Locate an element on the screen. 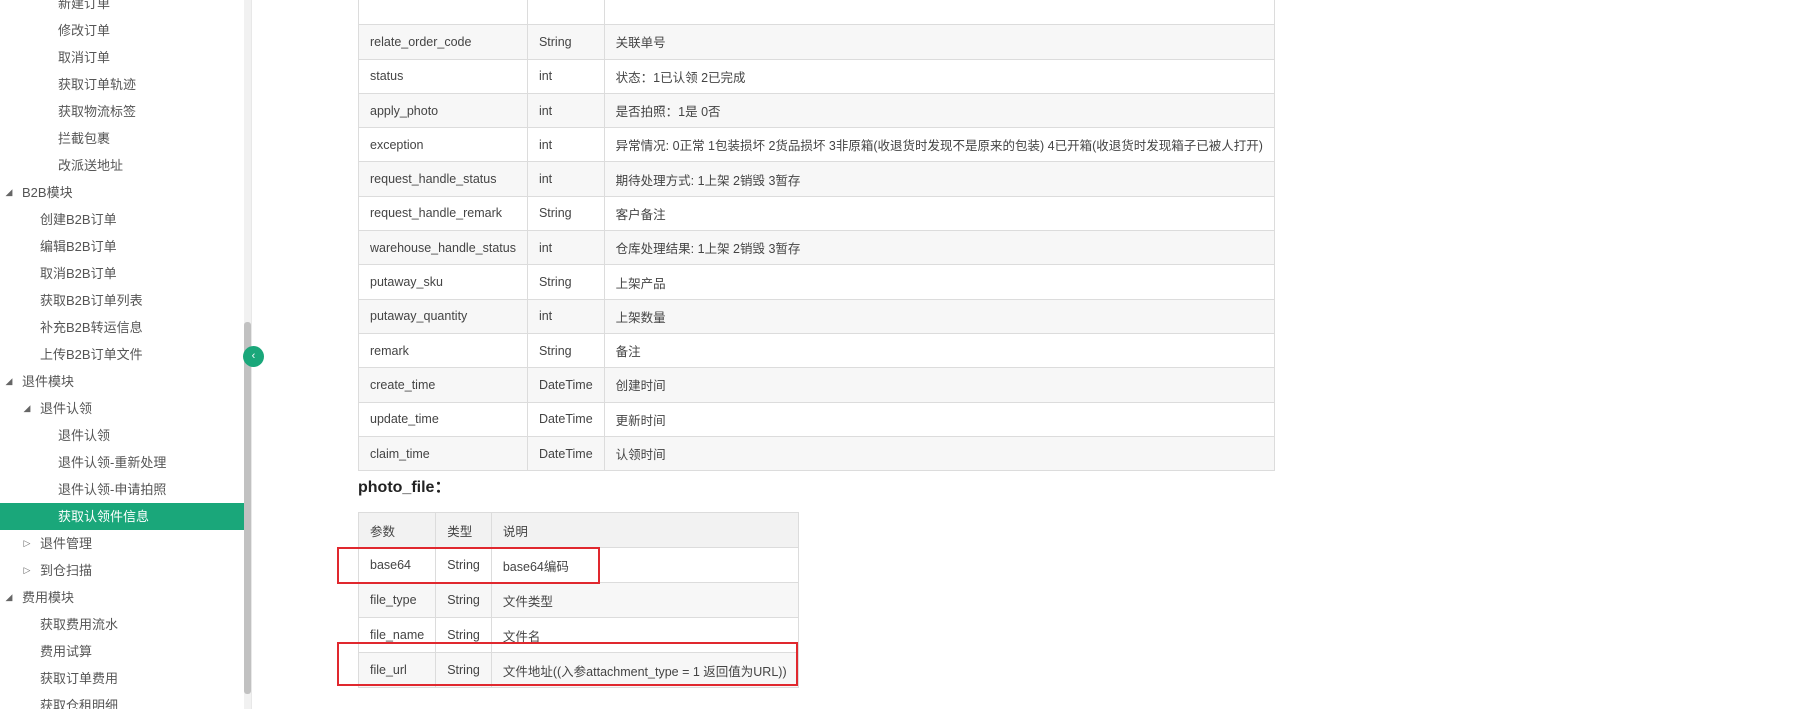  cell-param: status is located at coordinates (443, 76).